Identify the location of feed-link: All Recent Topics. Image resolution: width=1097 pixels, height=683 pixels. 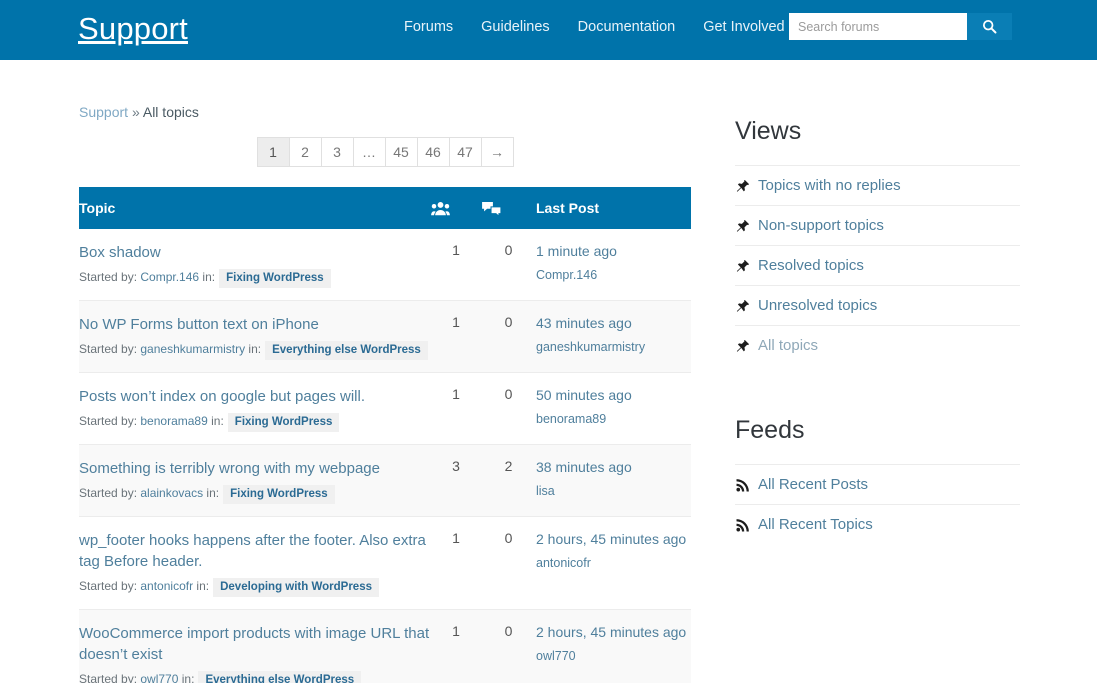
(815, 525).